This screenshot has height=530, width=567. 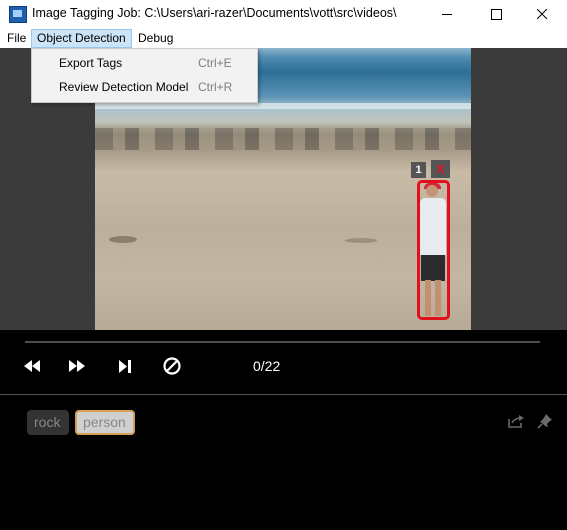 I want to click on close-icon, so click(x=541, y=14).